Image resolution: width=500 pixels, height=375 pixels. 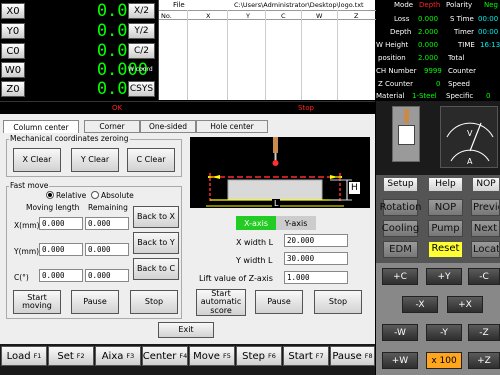 What do you see at coordinates (445, 184) in the screenshot?
I see `help-button: Help` at bounding box center [445, 184].